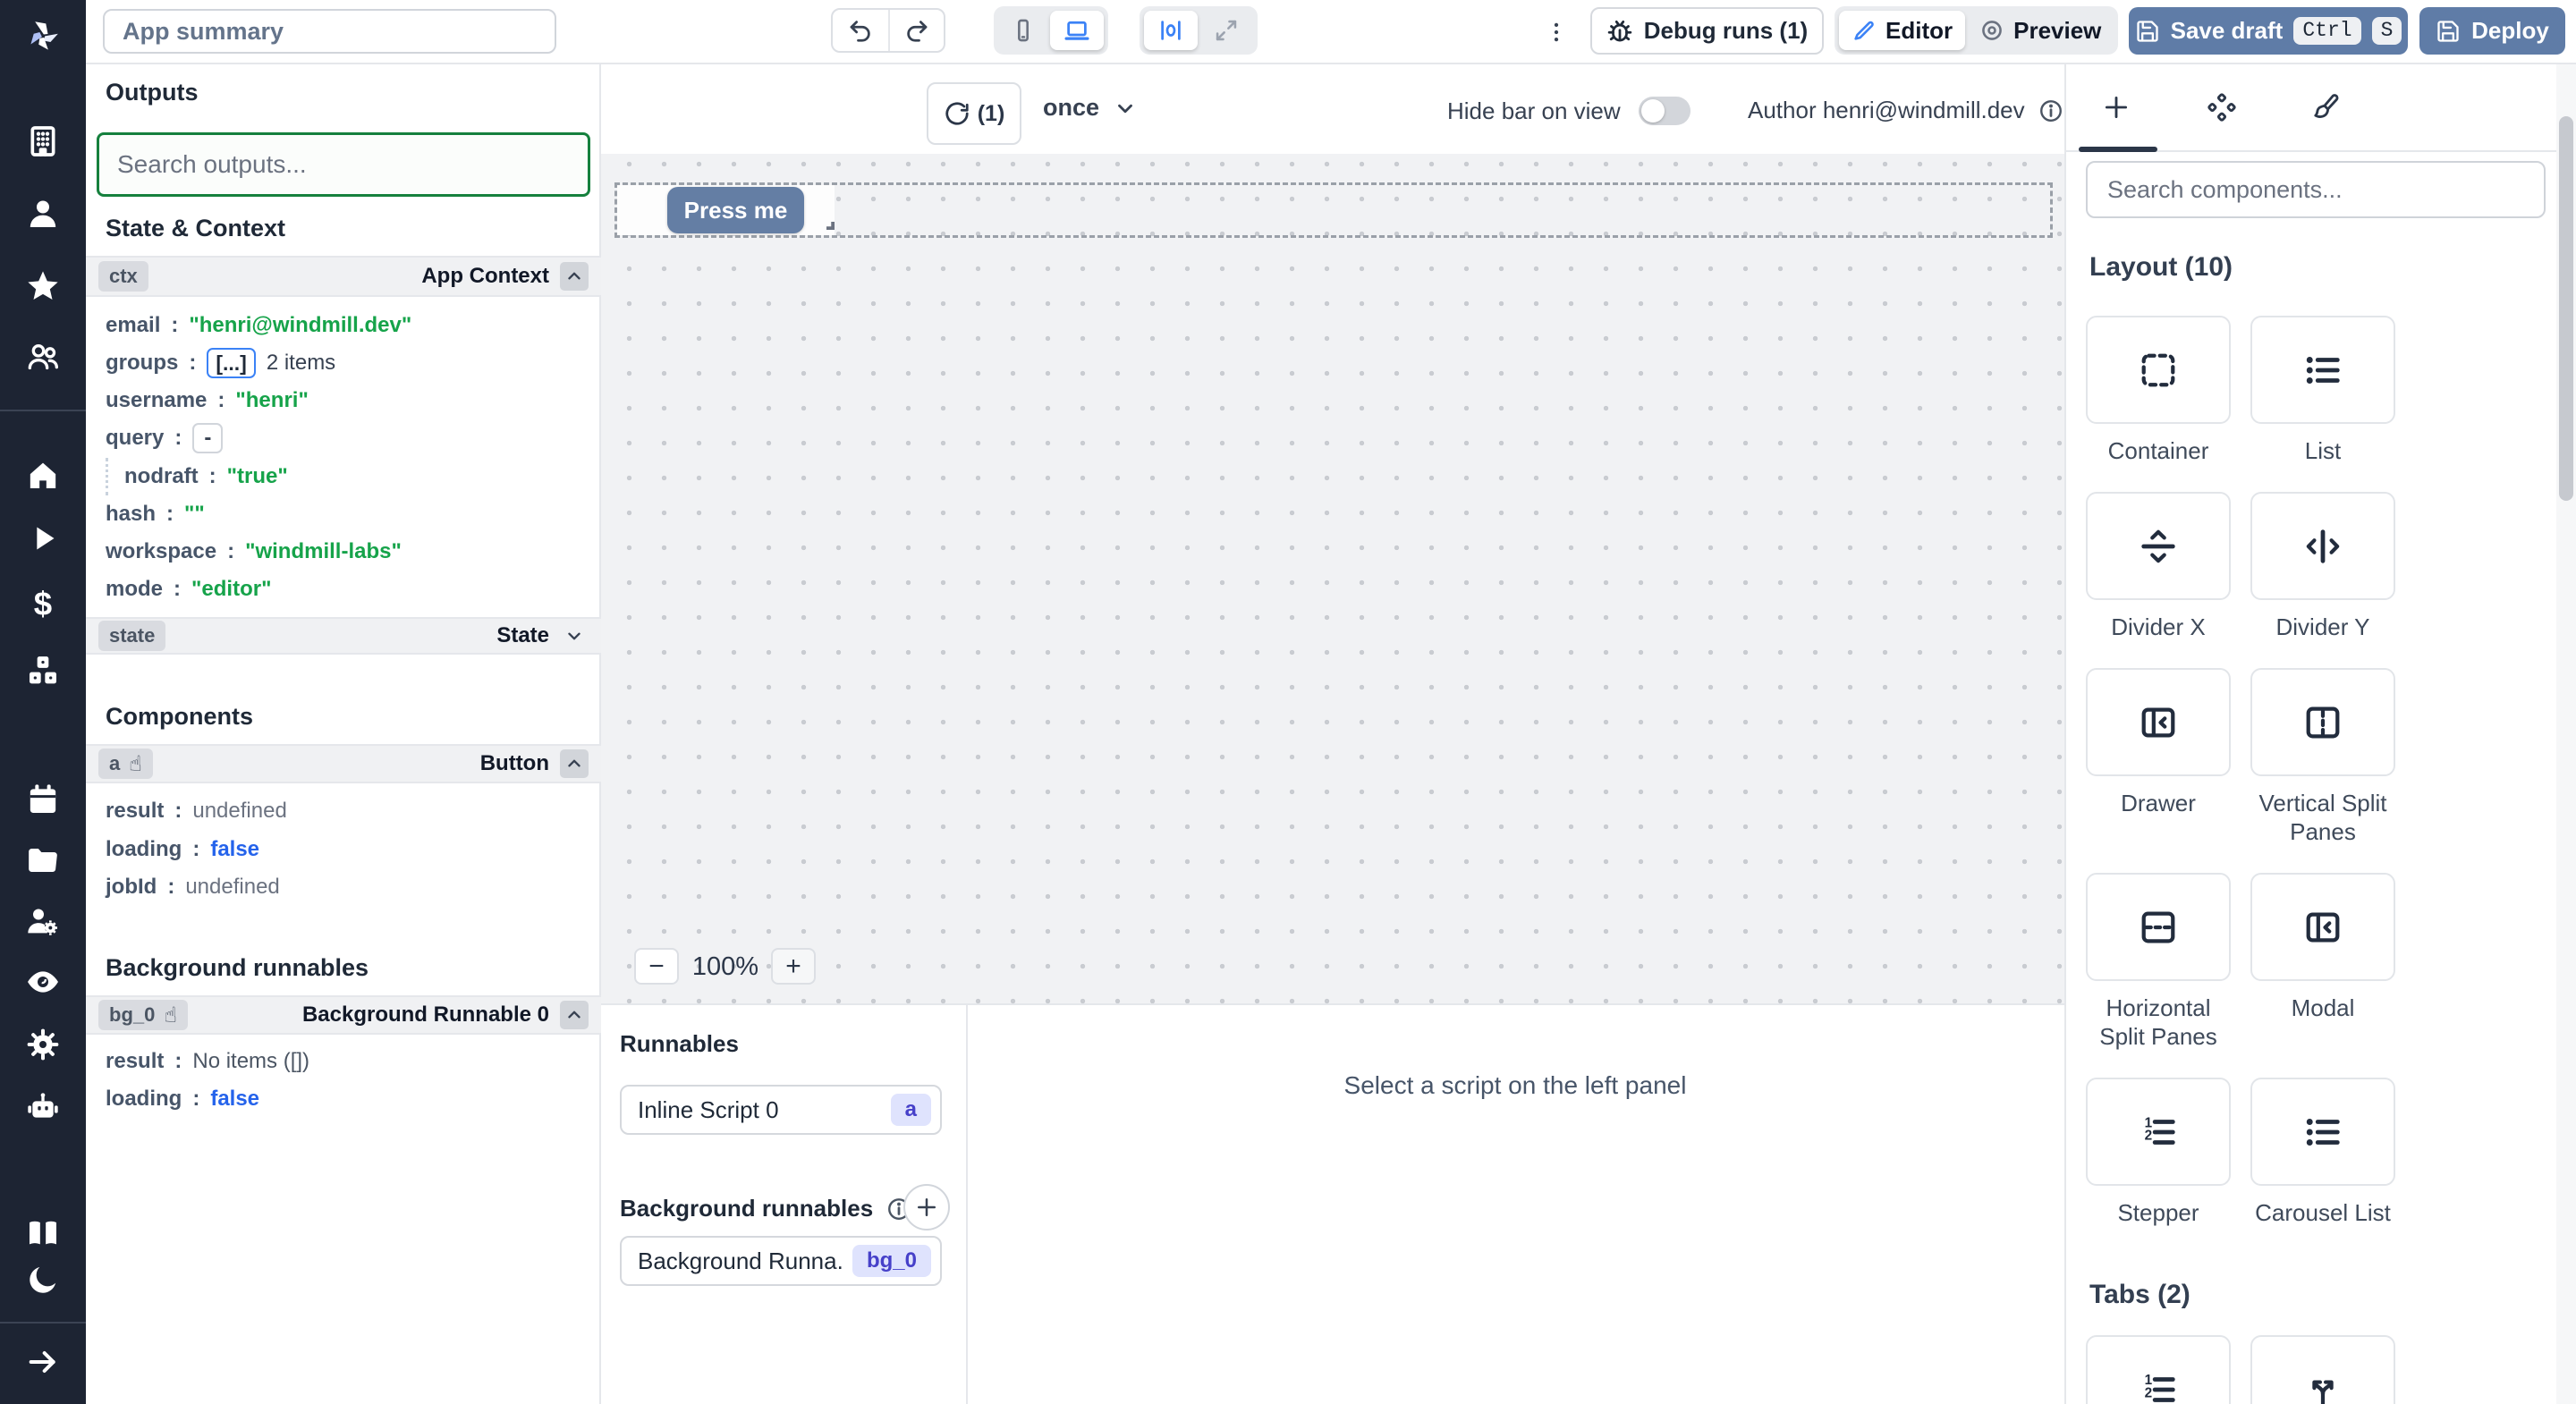  What do you see at coordinates (1664, 111) in the screenshot?
I see `hide-bar-toggle` at bounding box center [1664, 111].